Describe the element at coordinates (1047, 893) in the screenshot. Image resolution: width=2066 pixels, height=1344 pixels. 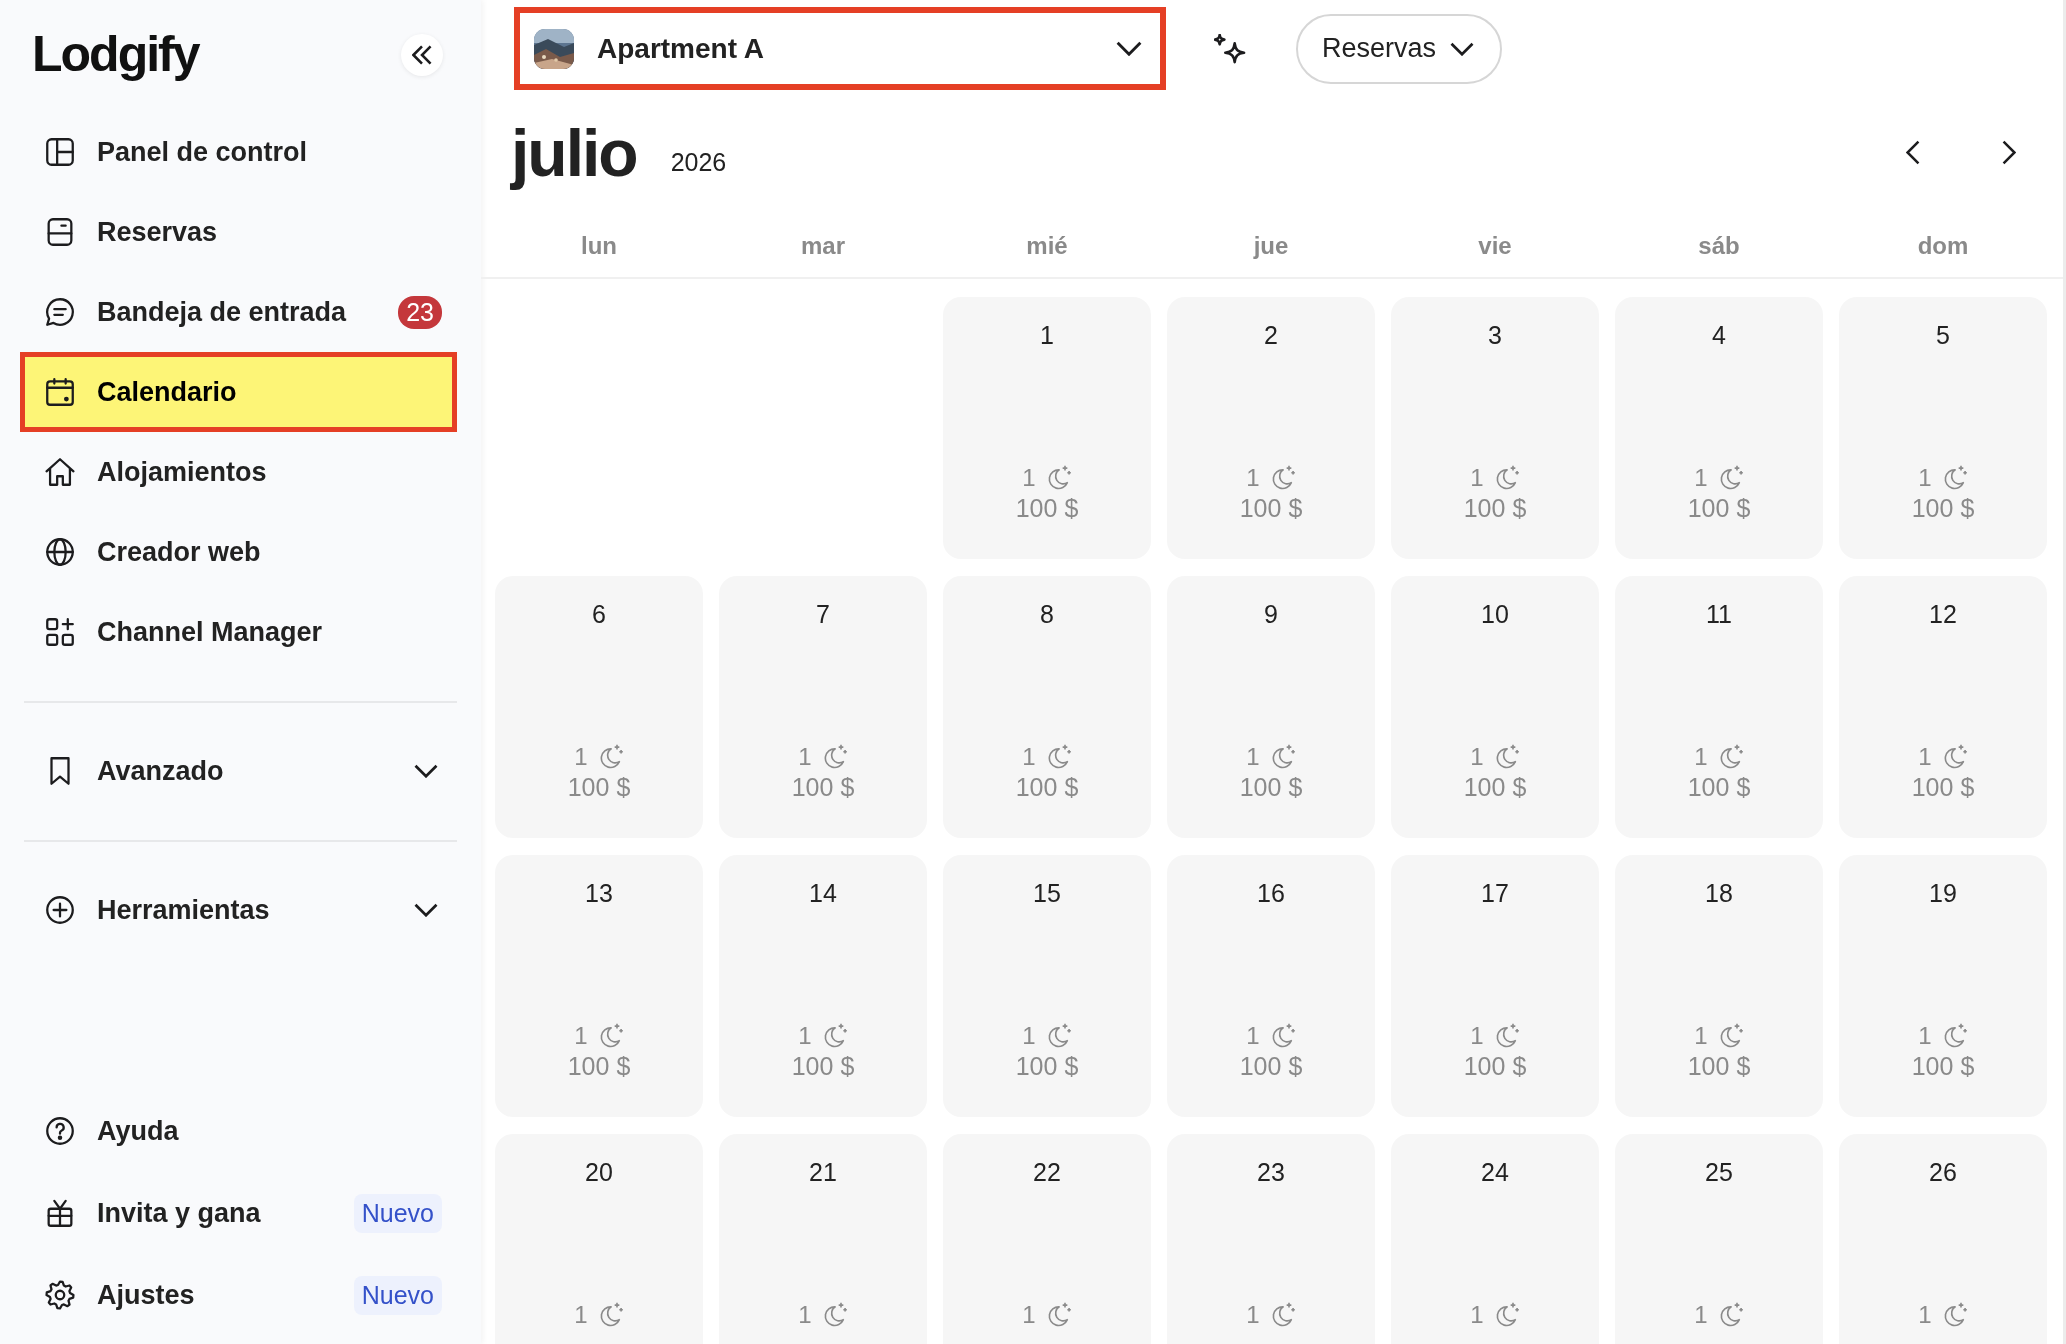
I see `day-number: 15` at that location.